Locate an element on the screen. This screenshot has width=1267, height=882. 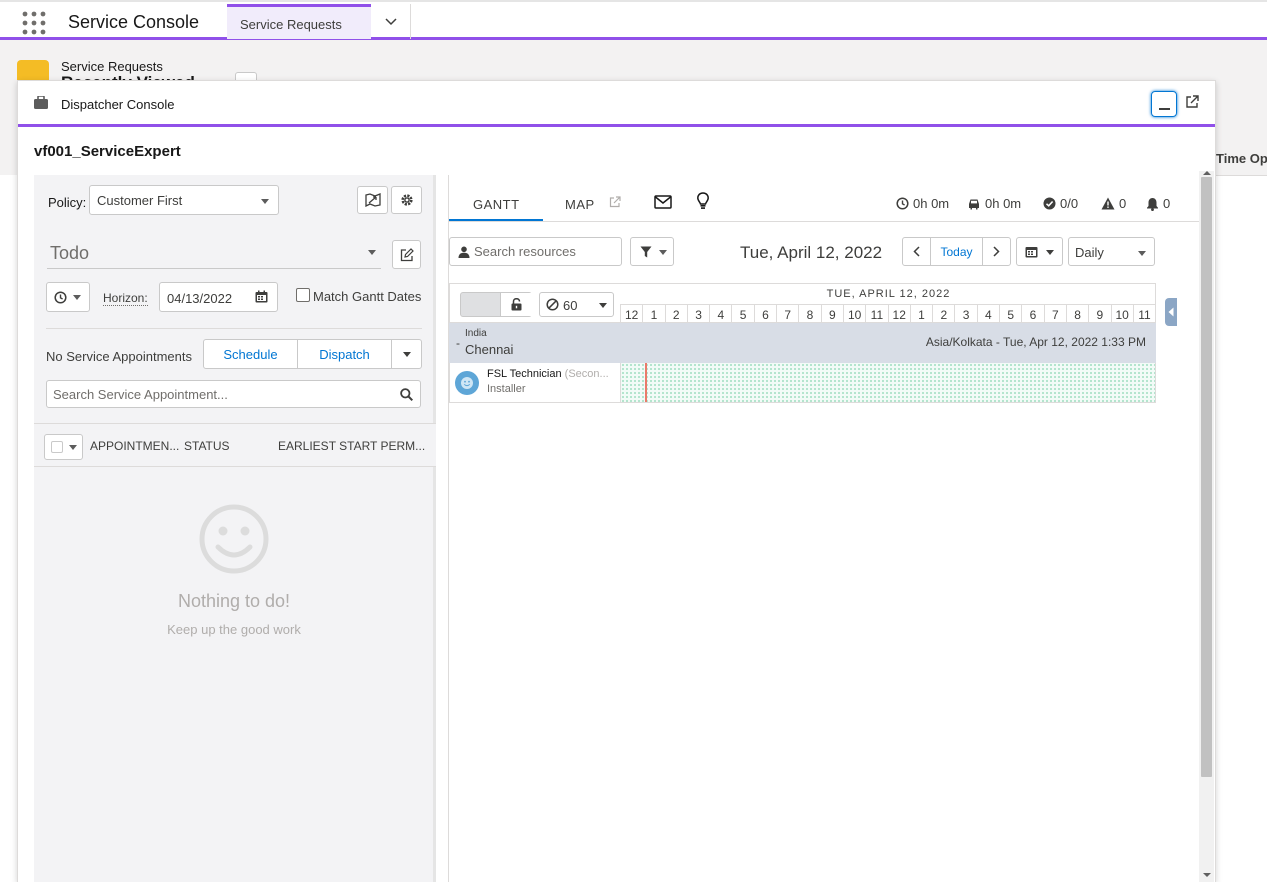
resource-search-input: Search resources is located at coordinates (535, 251).